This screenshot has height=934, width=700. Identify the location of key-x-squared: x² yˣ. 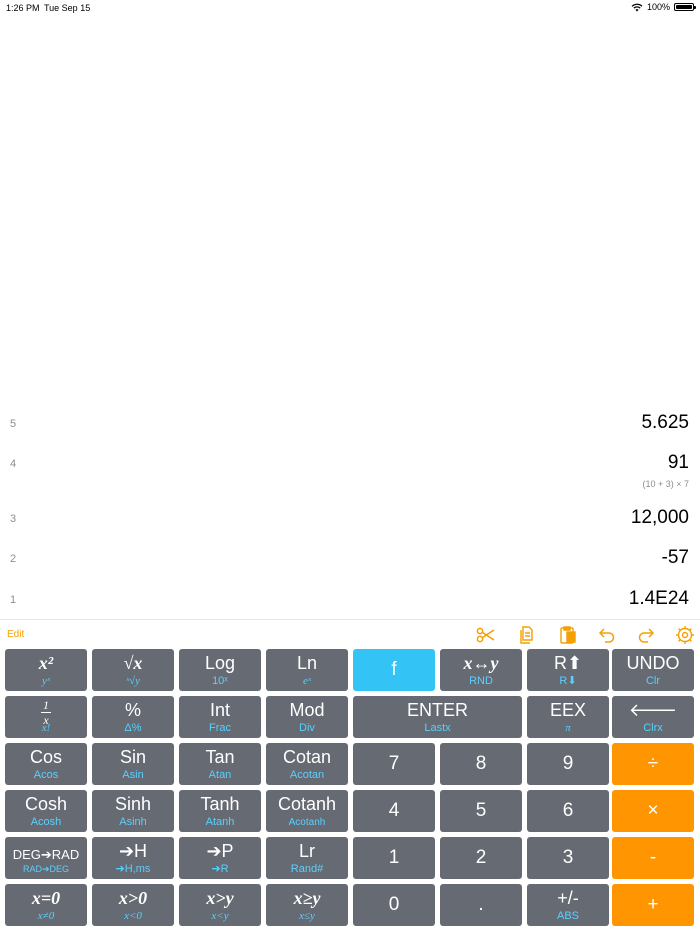
(46, 670).